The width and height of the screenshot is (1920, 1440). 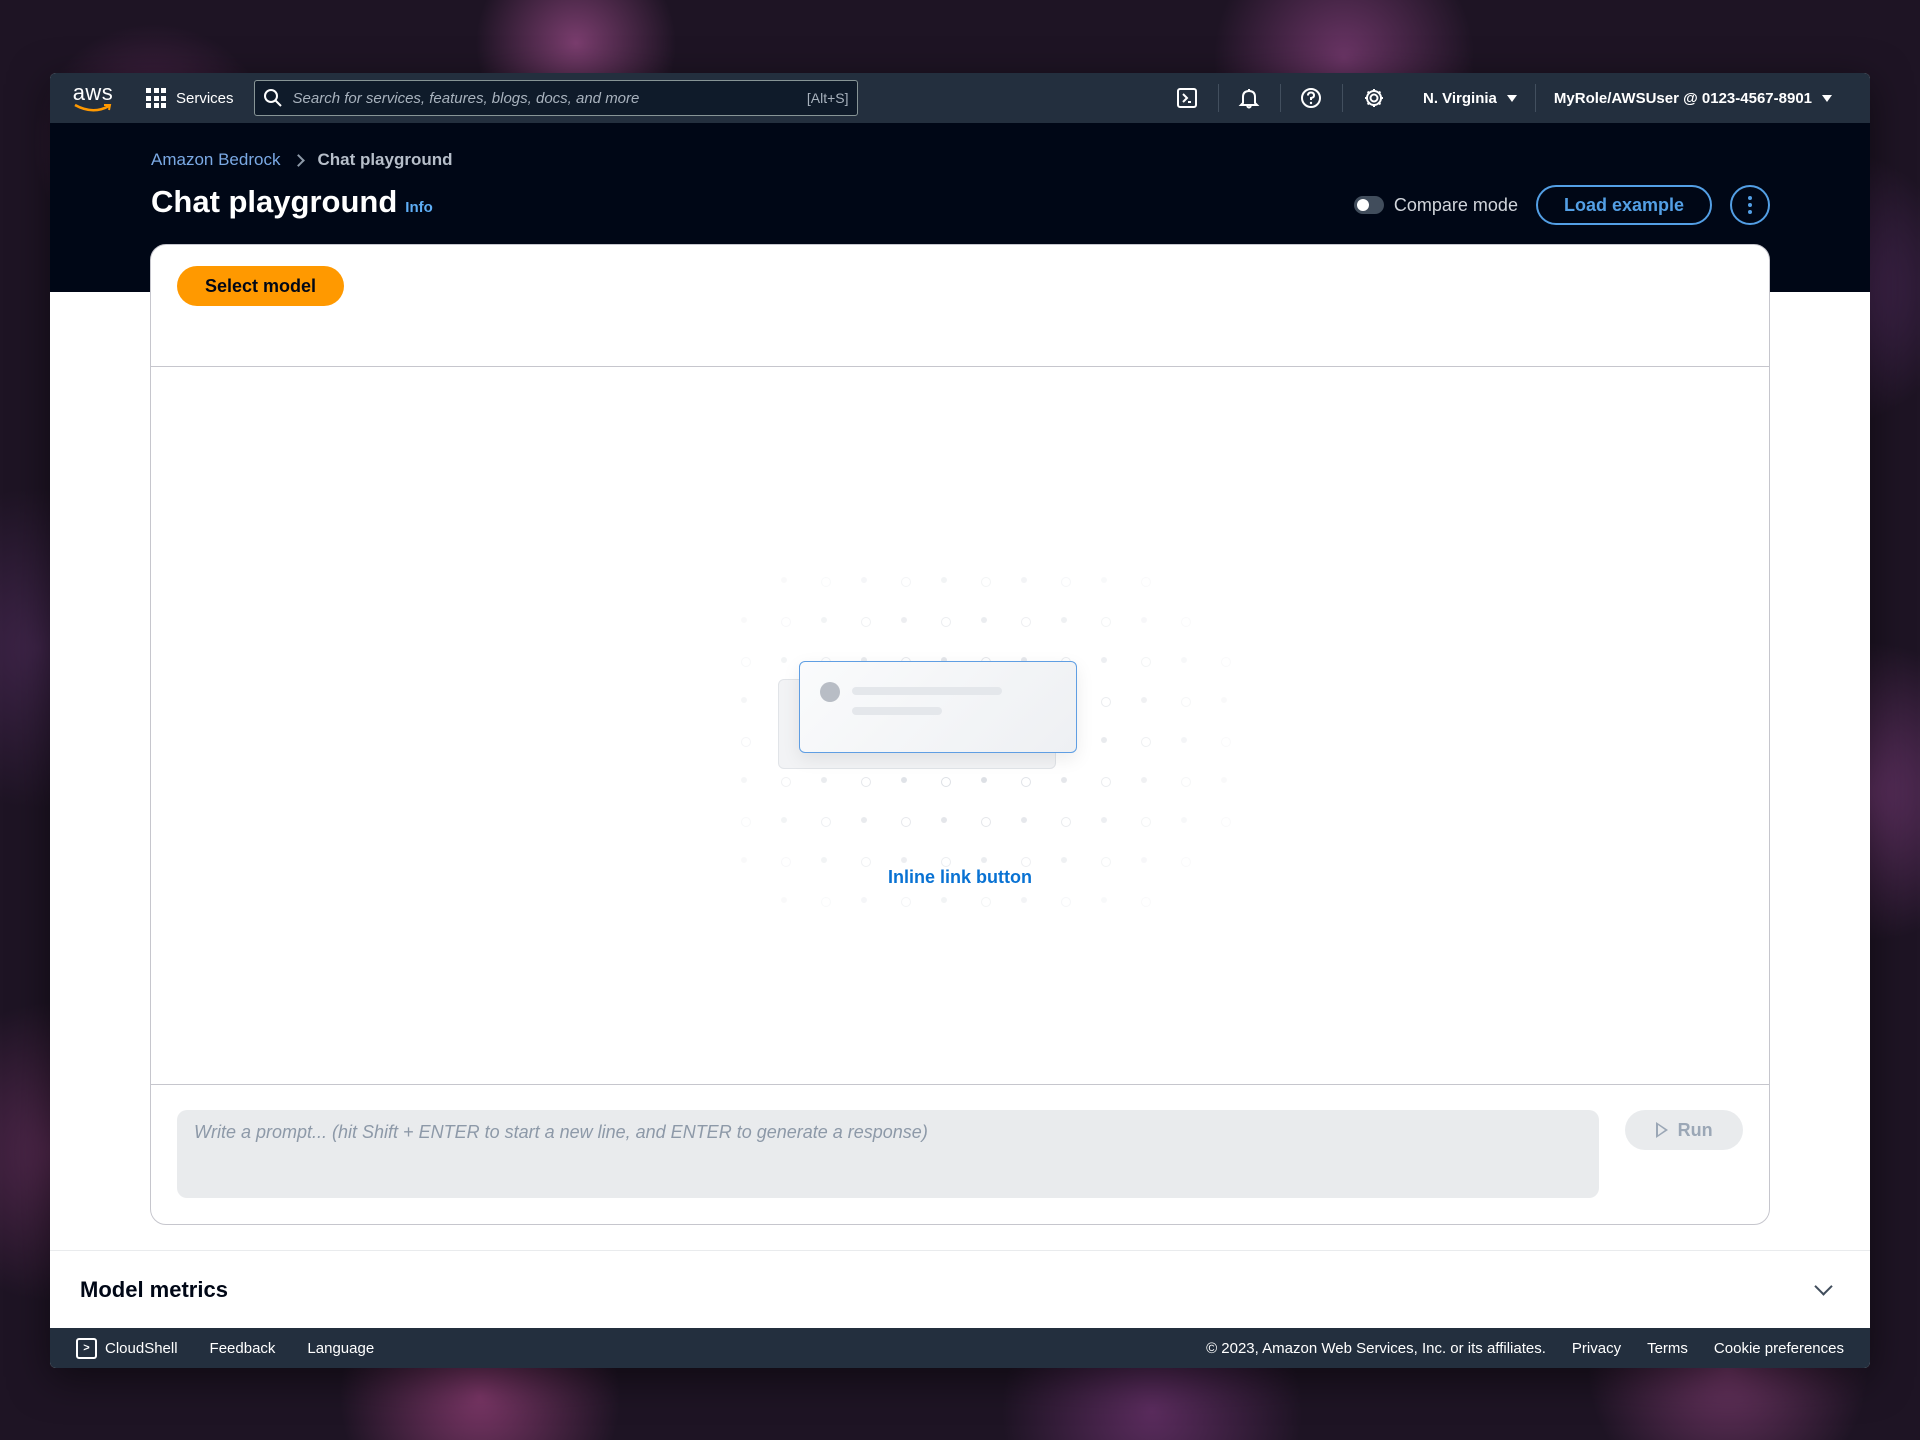 What do you see at coordinates (1750, 205) in the screenshot?
I see `more-actions-button` at bounding box center [1750, 205].